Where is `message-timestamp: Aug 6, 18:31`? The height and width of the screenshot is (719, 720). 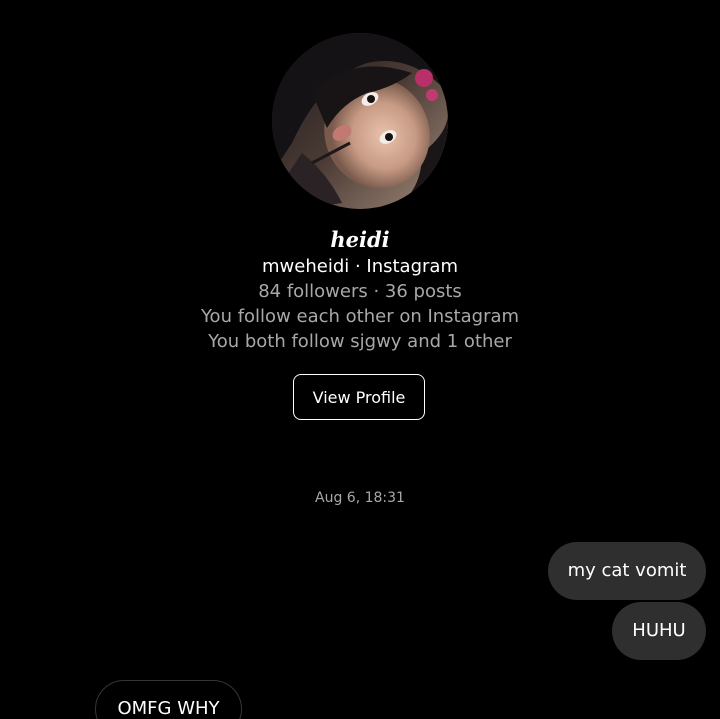 message-timestamp: Aug 6, 18:31 is located at coordinates (360, 498).